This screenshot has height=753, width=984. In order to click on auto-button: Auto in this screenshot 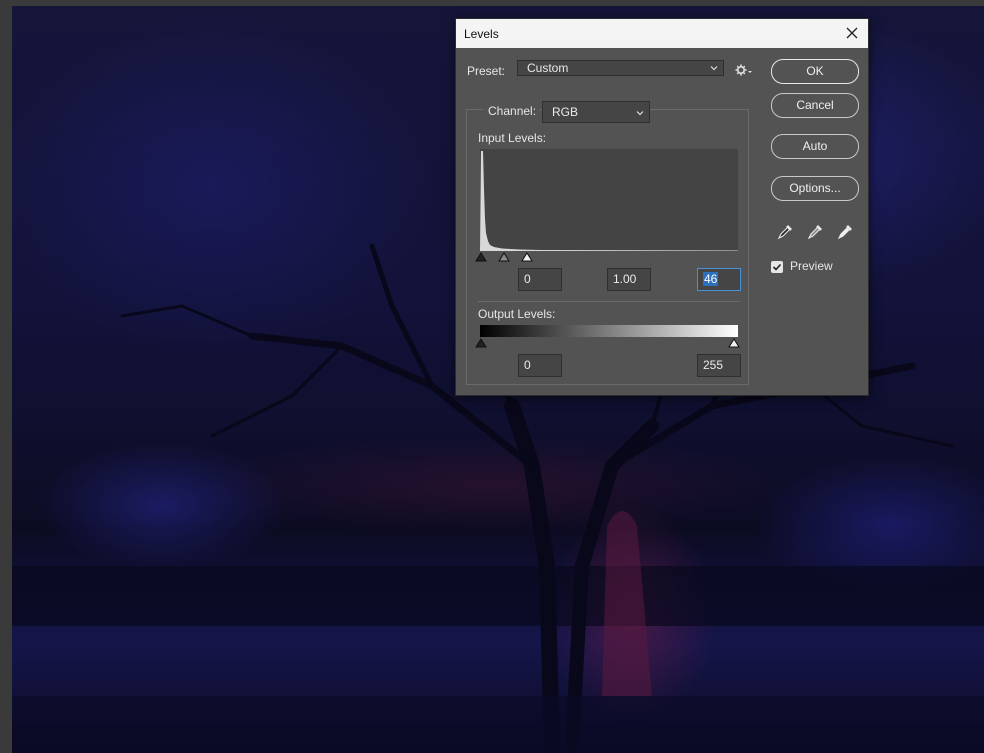, I will do `click(815, 146)`.